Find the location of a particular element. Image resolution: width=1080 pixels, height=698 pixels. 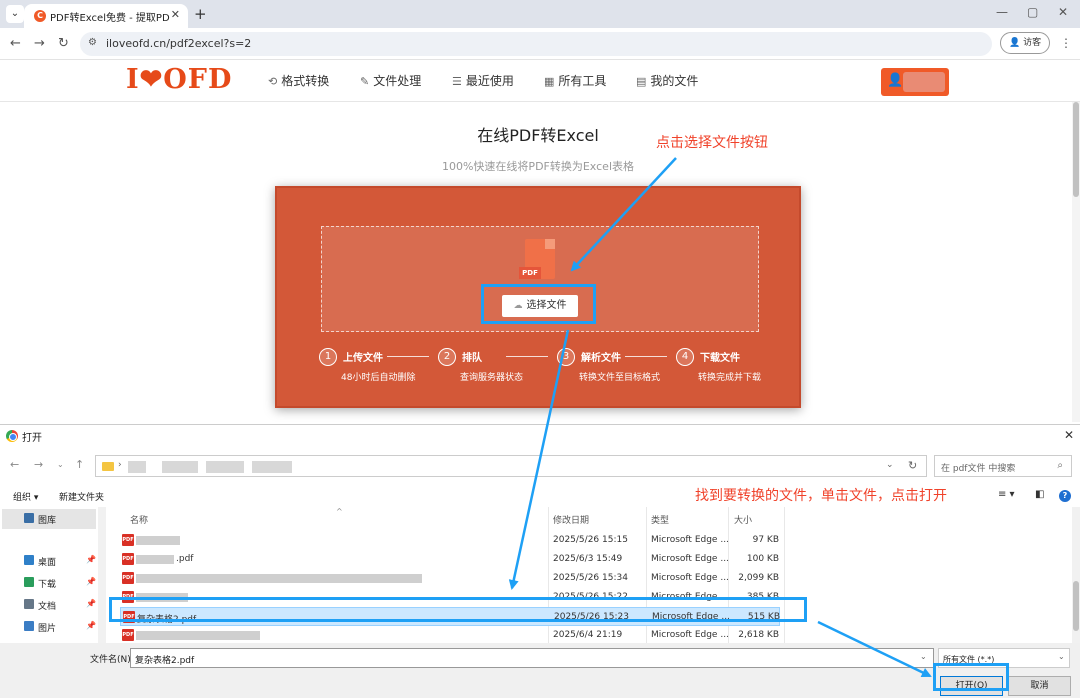

dialog-search-input: 在 pdf文件 中搜索 ⌕ is located at coordinates (1003, 466).